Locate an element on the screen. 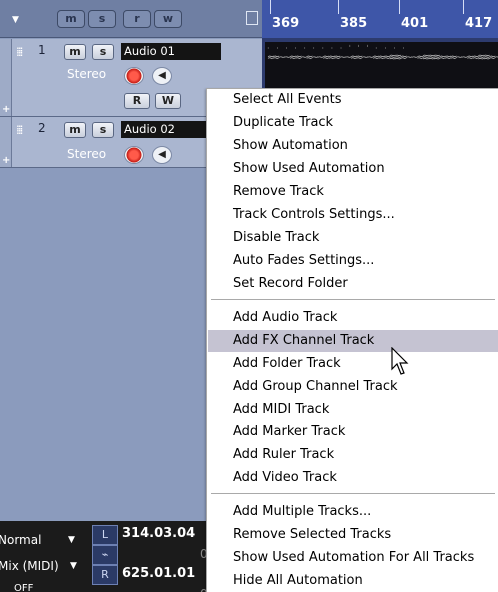 Image resolution: width=498 pixels, height=592 pixels. track-list-header: ▼ m s r w is located at coordinates (131, 19).